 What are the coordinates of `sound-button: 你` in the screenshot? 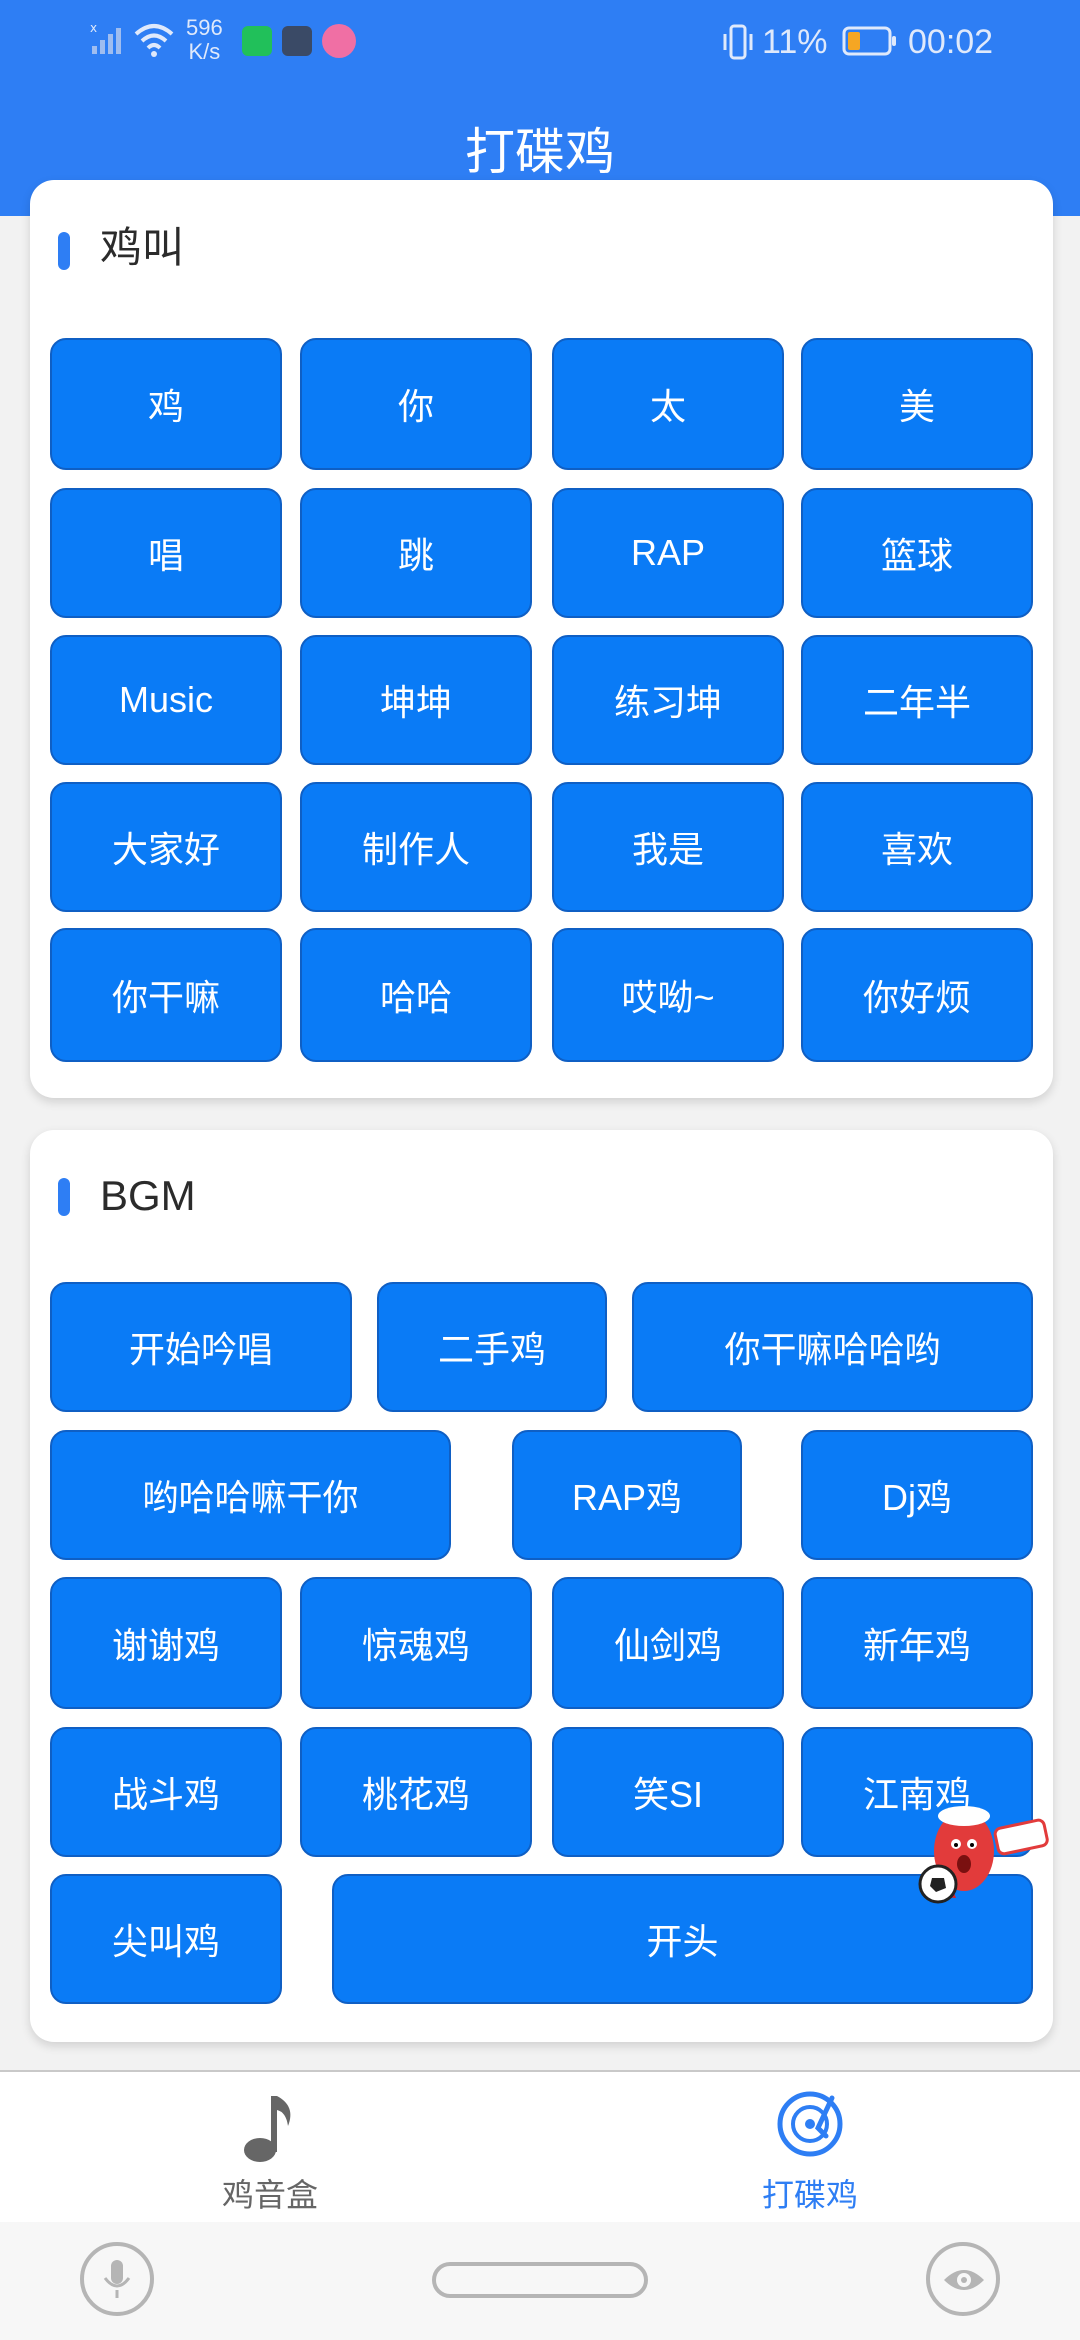 It's located at (416, 404).